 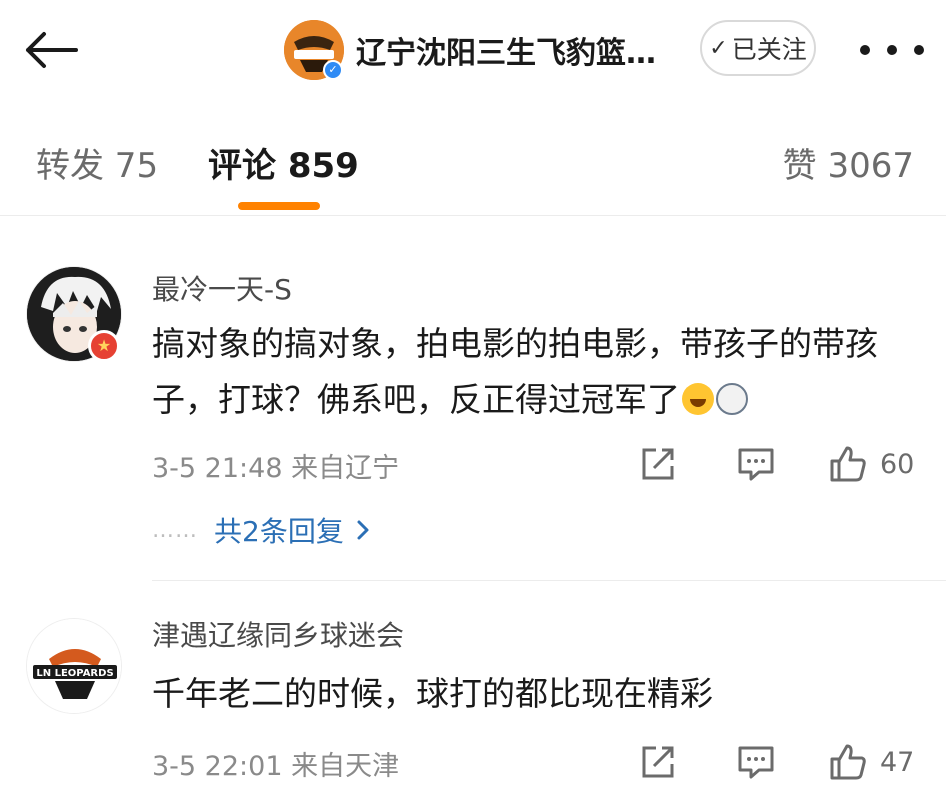 What do you see at coordinates (848, 162) in the screenshot?
I see `tab-likes: 赞 3067` at bounding box center [848, 162].